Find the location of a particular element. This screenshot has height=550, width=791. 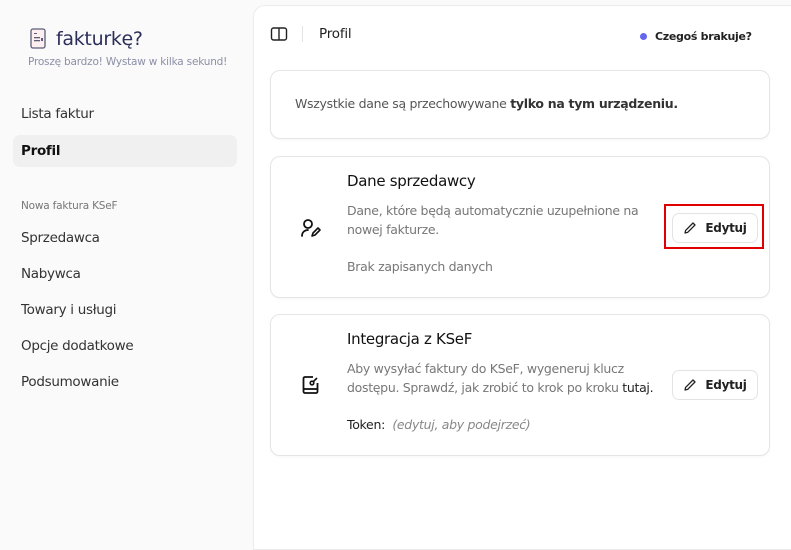

divider is located at coordinates (302, 34).